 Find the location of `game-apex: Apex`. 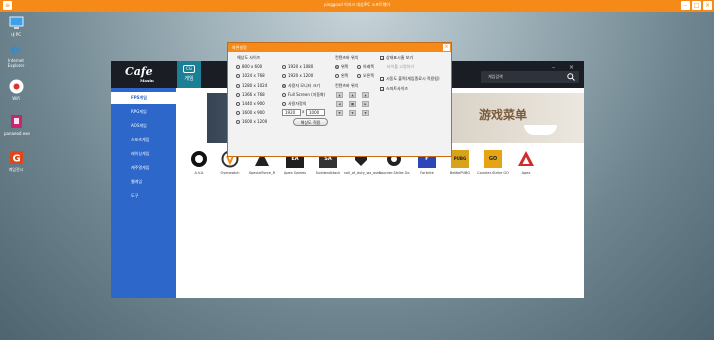

game-apex: Apex is located at coordinates (526, 162).